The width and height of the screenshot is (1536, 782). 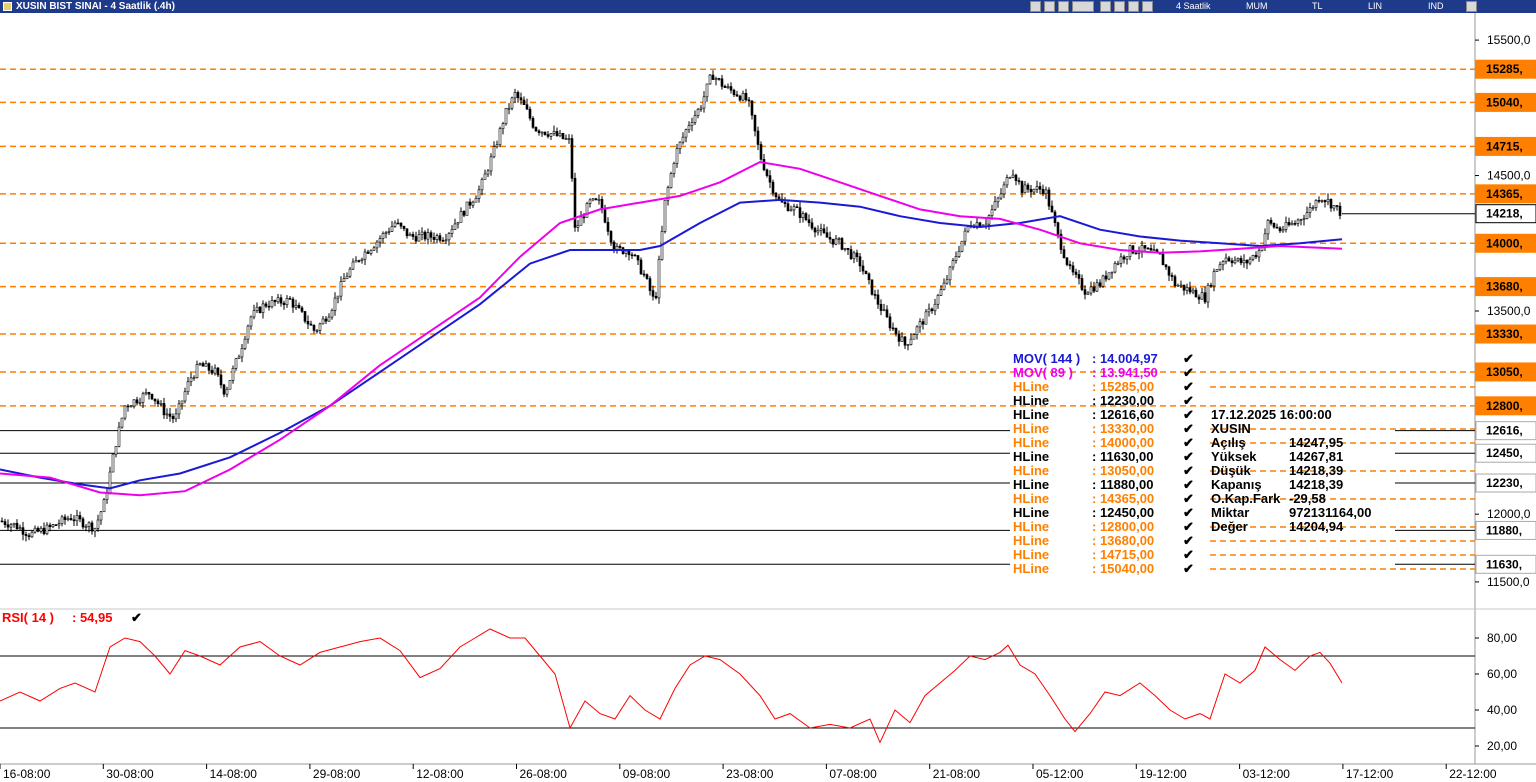 What do you see at coordinates (957, 774) in the screenshot?
I see `x-tick-label: 21-08:00` at bounding box center [957, 774].